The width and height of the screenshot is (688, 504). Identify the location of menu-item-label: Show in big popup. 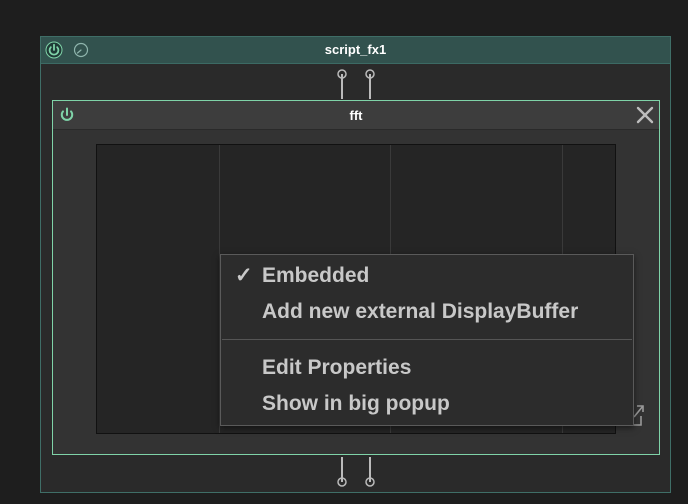
(356, 403).